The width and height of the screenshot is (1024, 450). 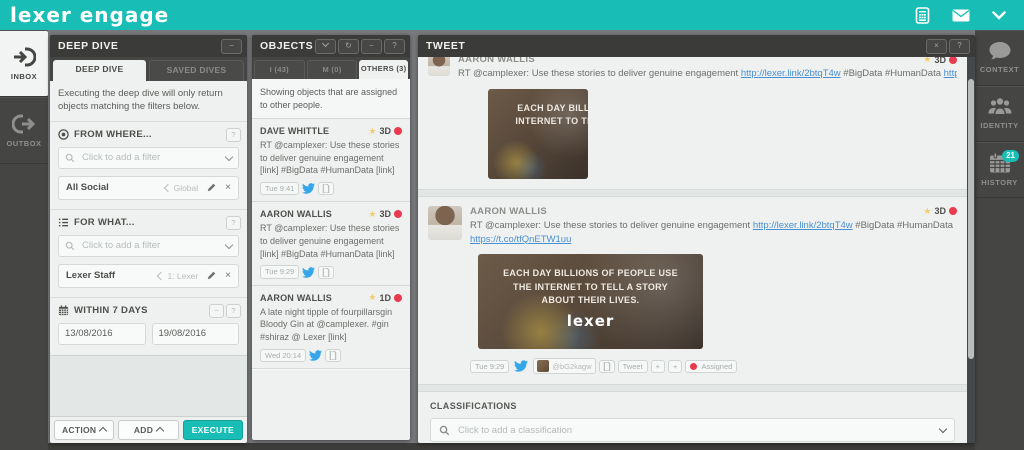 I want to click on for-what-filter-input, so click(x=148, y=245).